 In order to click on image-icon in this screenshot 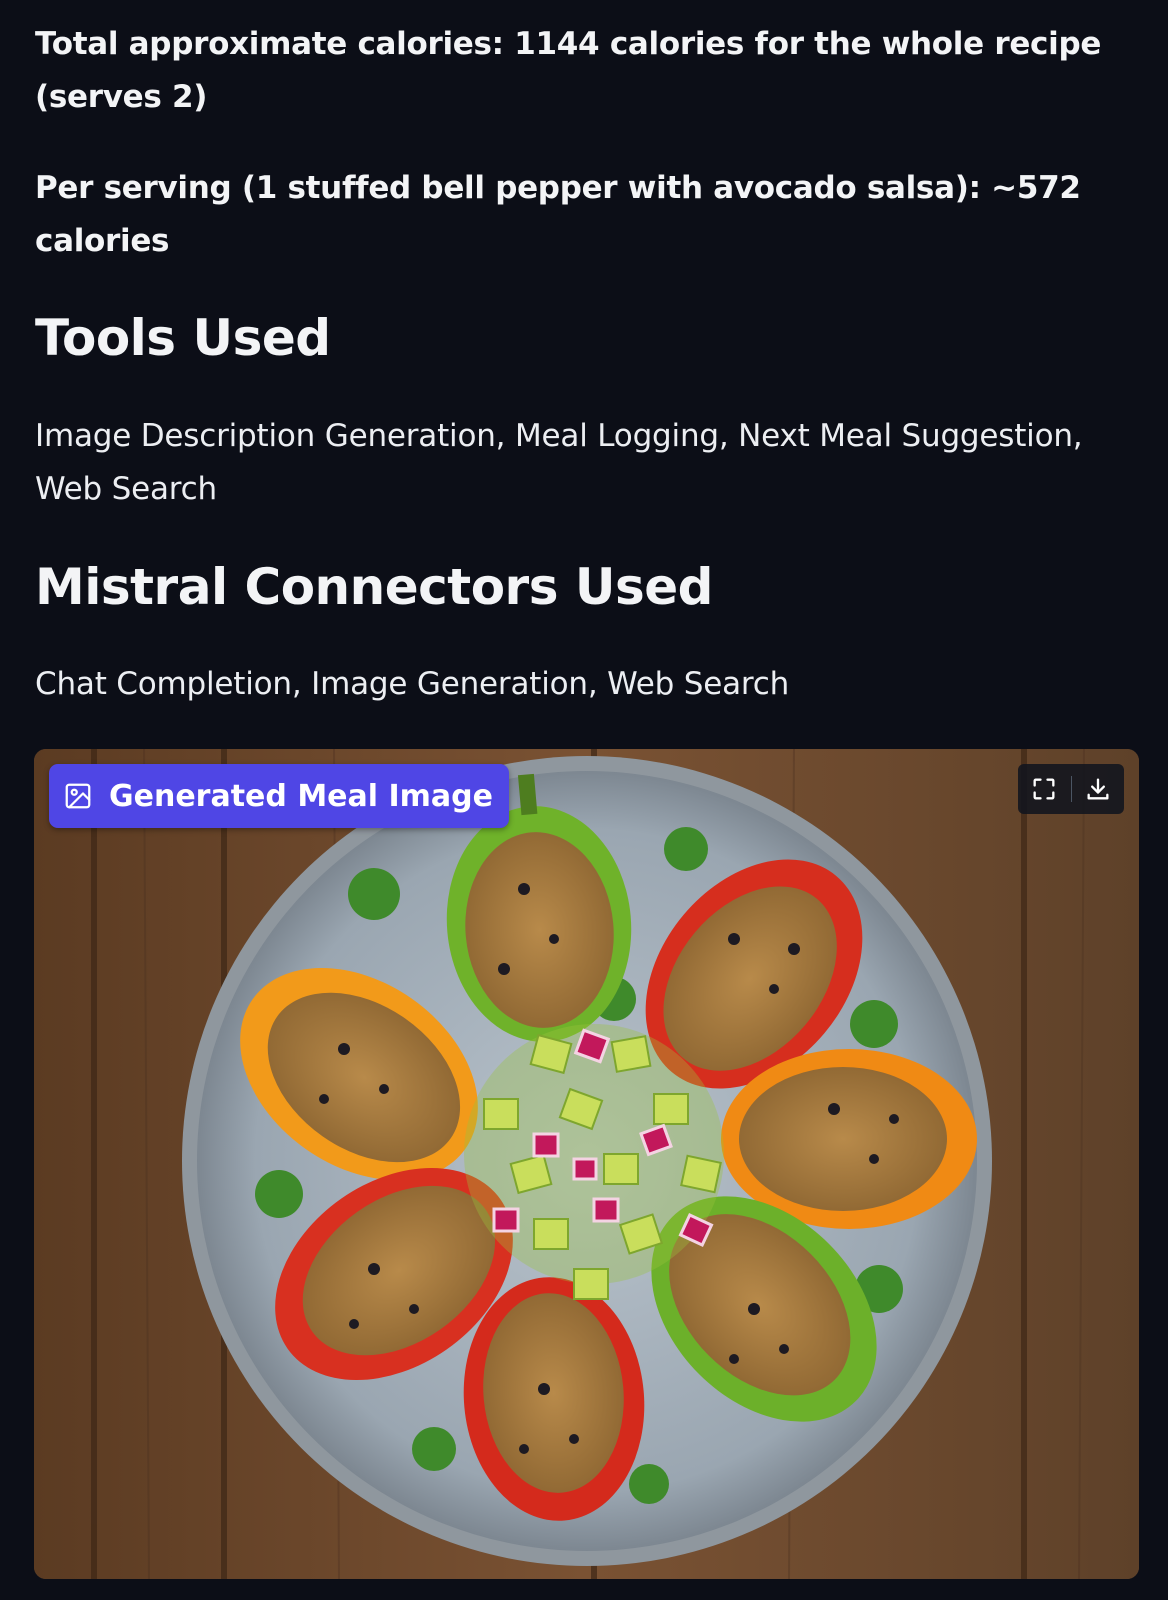, I will do `click(78, 796)`.